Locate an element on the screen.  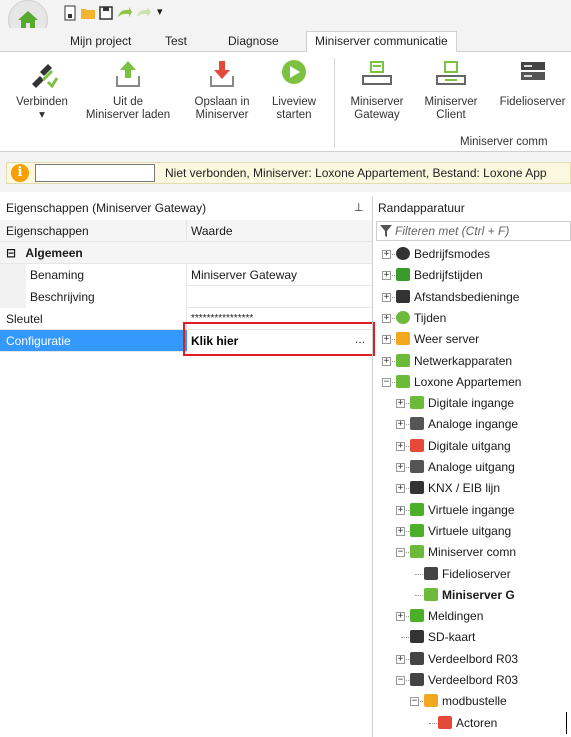
group-collapse-icon: ⊟ is located at coordinates (11, 253).